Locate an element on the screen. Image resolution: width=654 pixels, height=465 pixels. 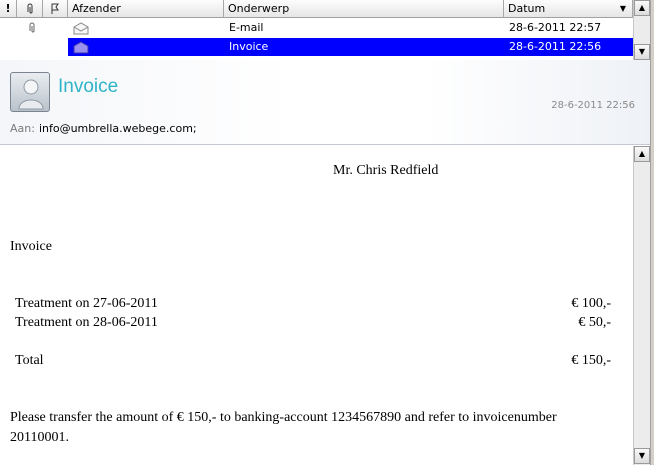
message-body-scrollbar: ▲ ▼ is located at coordinates (641, 305).